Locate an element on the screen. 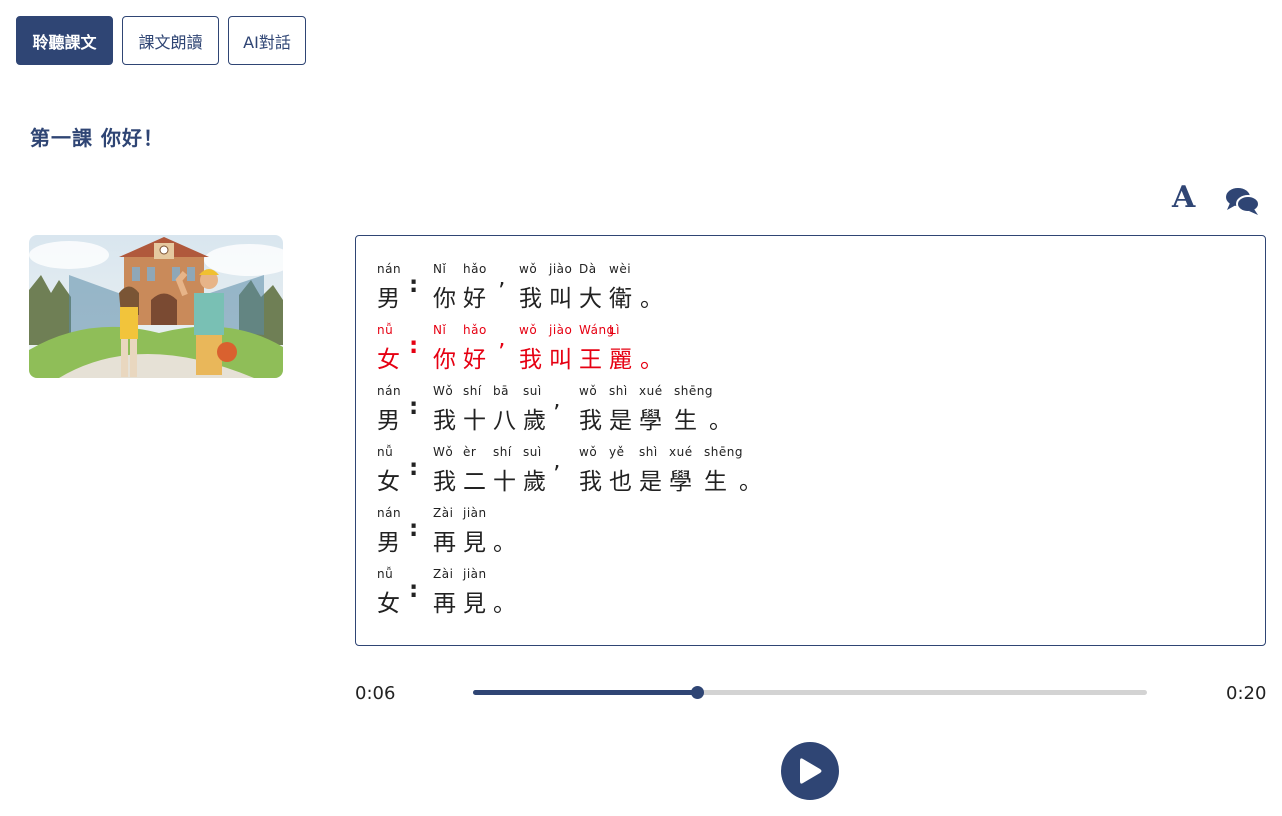 This screenshot has height=816, width=1282. hanzi: 好 is located at coordinates (474, 299).